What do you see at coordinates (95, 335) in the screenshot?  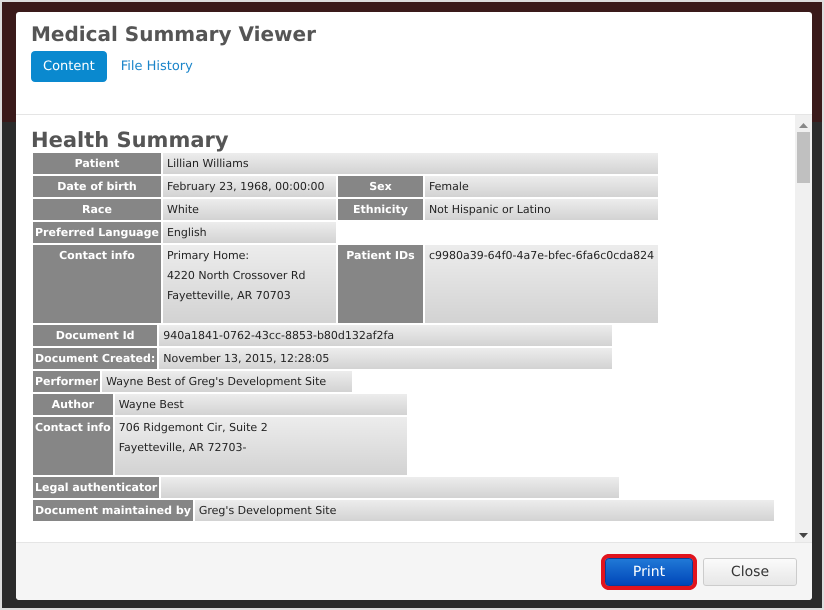 I see `field-label: Document Id` at bounding box center [95, 335].